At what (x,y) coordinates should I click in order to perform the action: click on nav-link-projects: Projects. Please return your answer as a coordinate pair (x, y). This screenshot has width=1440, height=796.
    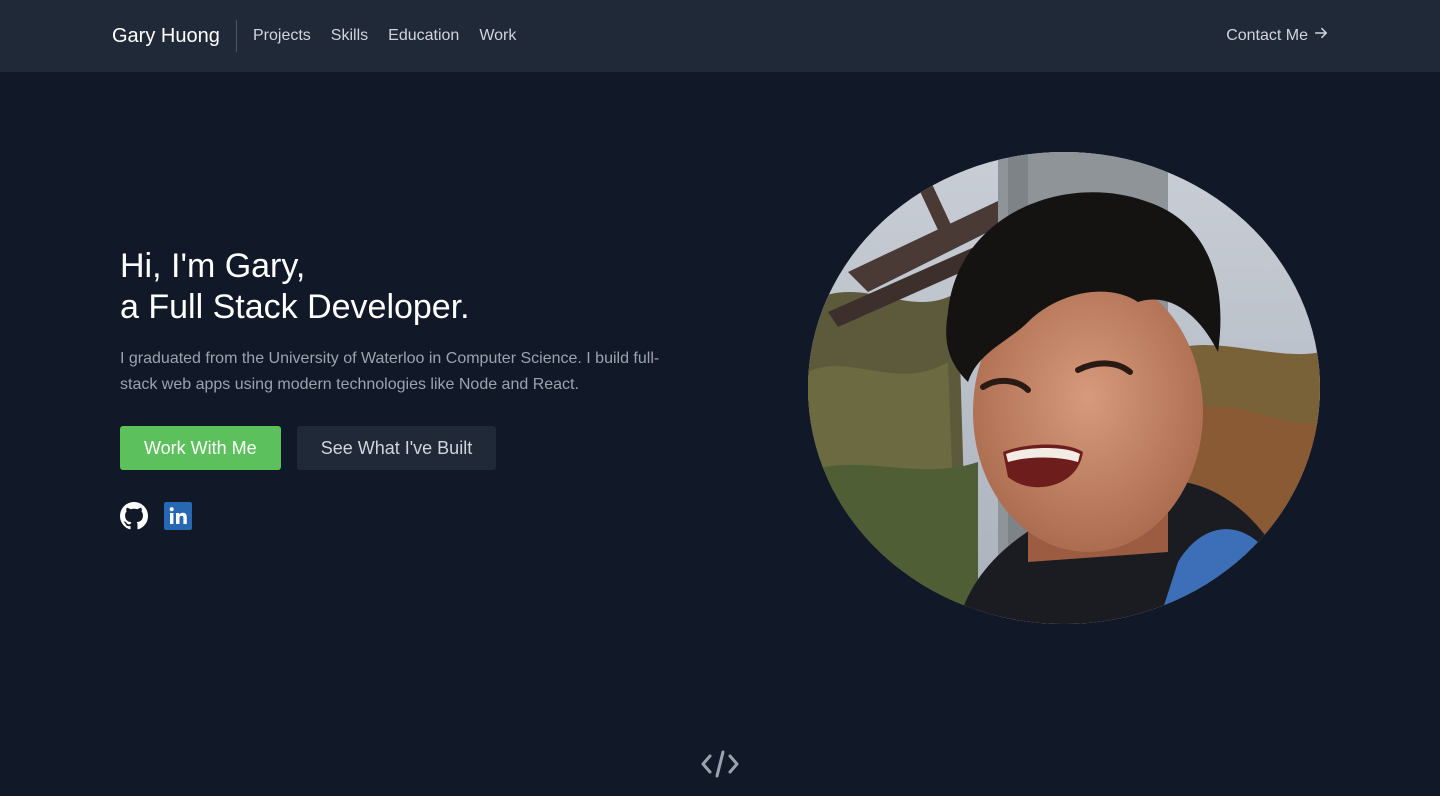
    Looking at the image, I should click on (282, 36).